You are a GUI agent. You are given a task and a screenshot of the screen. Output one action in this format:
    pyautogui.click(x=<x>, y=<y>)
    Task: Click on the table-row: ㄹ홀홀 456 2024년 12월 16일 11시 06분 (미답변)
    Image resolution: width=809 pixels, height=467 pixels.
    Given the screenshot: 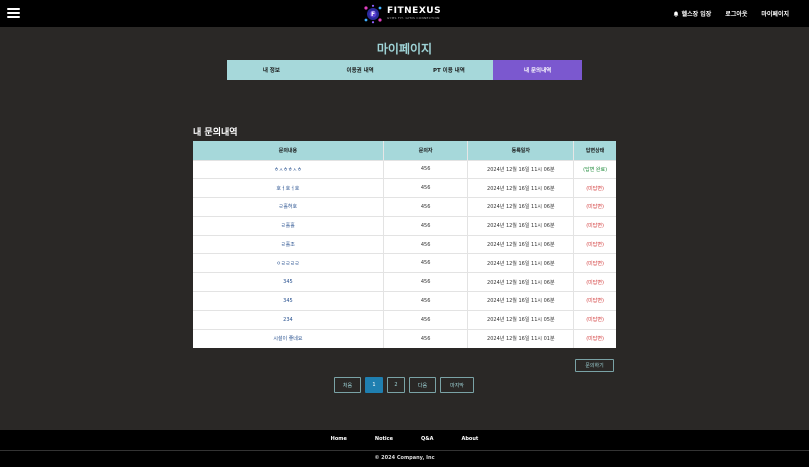 What is the action you would take?
    pyautogui.click(x=404, y=225)
    